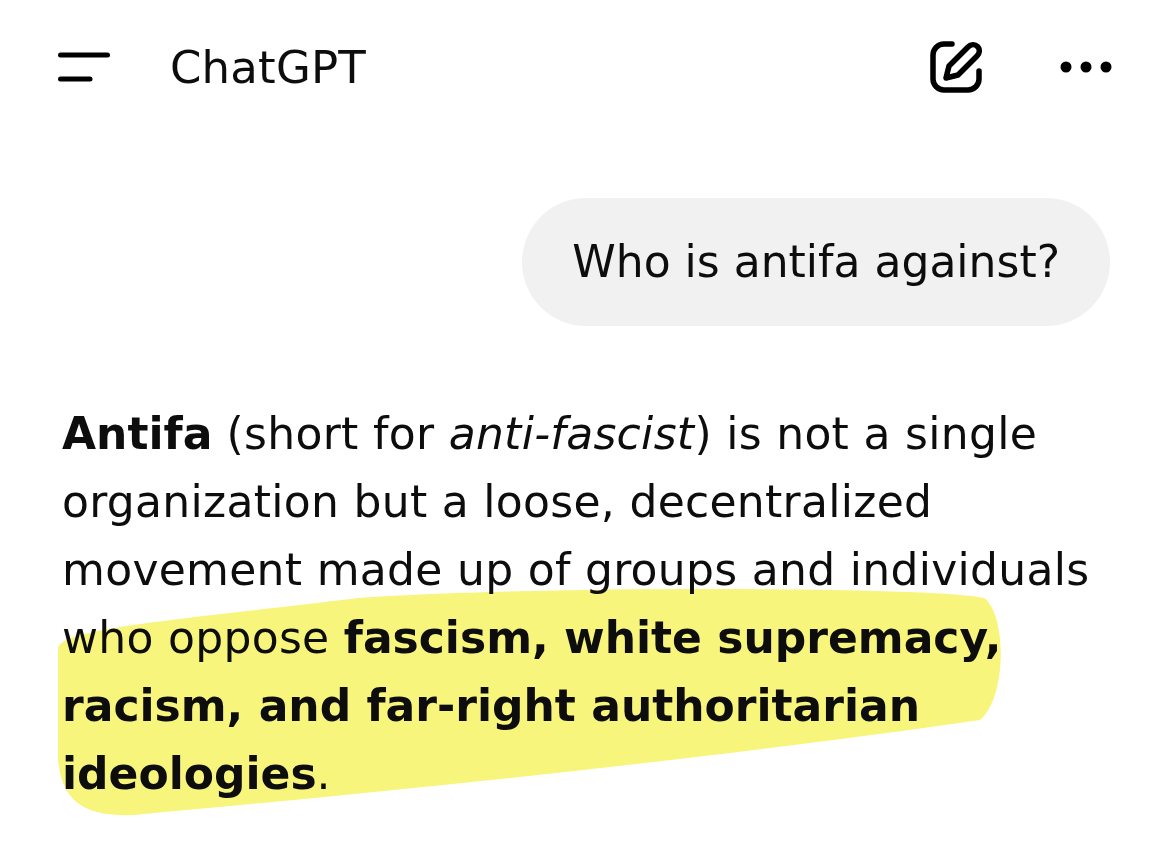 The image size is (1170, 857). I want to click on menu-button, so click(84, 67).